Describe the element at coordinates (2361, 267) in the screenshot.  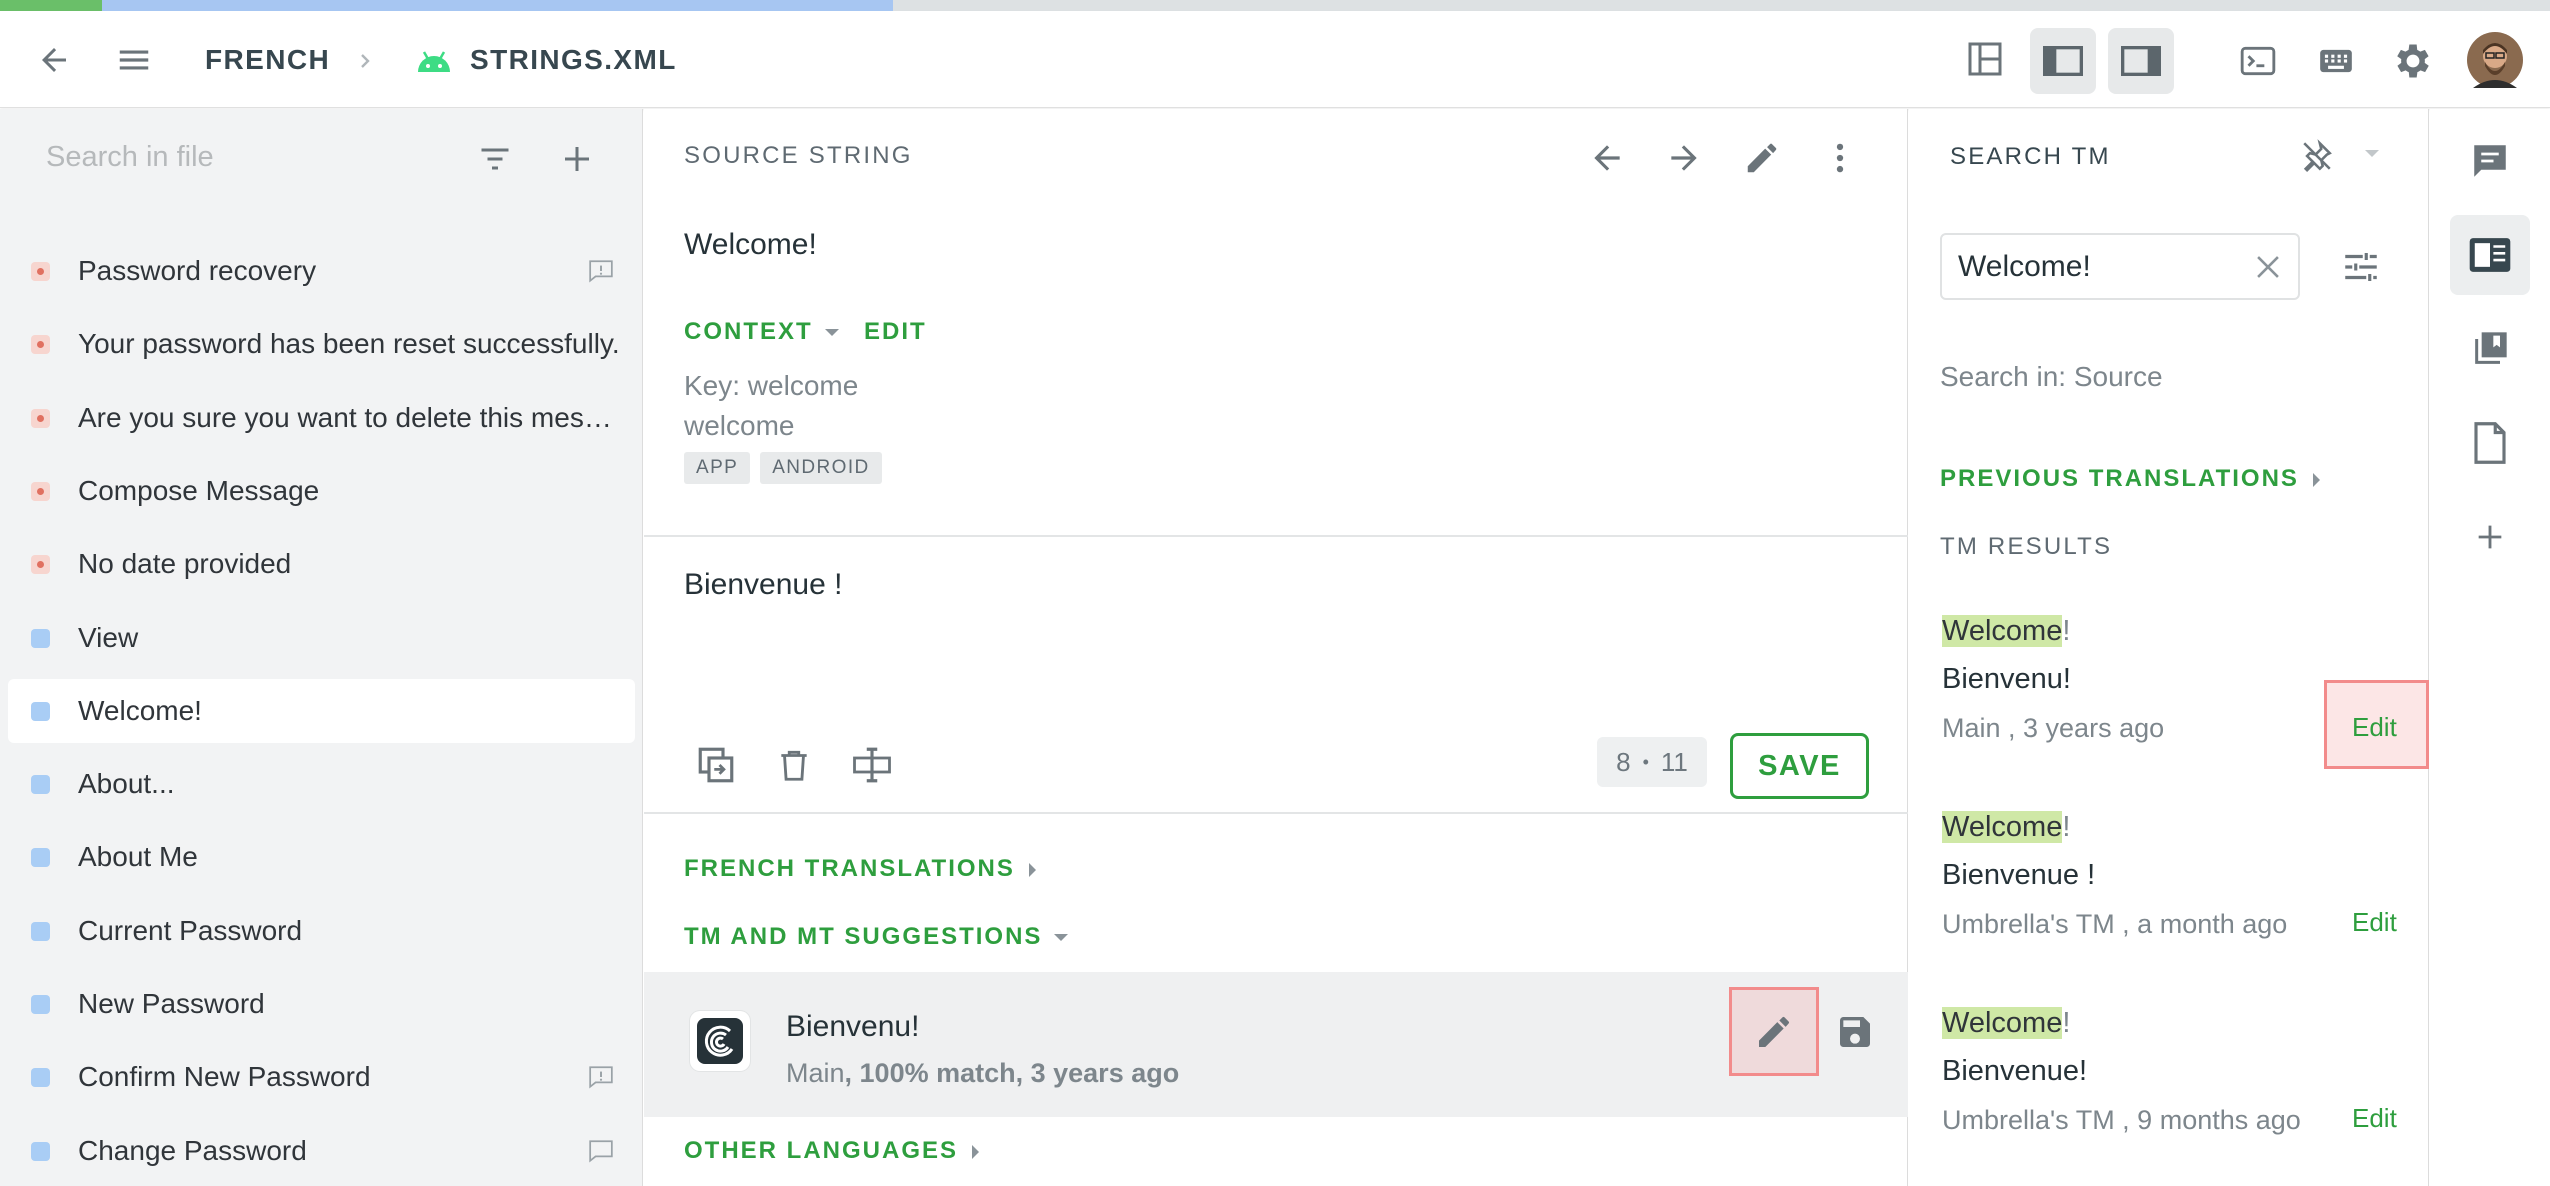
I see `tm-settings-button` at that location.